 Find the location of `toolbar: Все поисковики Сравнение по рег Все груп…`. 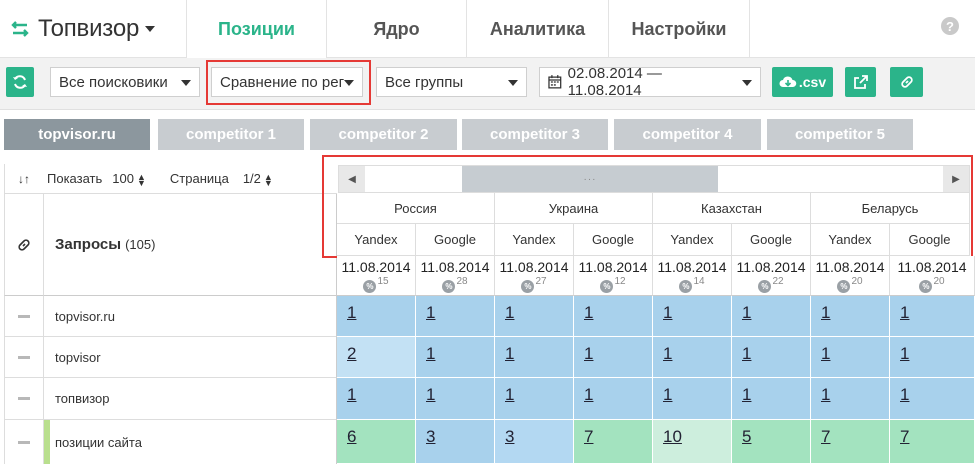

toolbar: Все поисковики Сравнение по рег Все груп… is located at coordinates (487, 84).